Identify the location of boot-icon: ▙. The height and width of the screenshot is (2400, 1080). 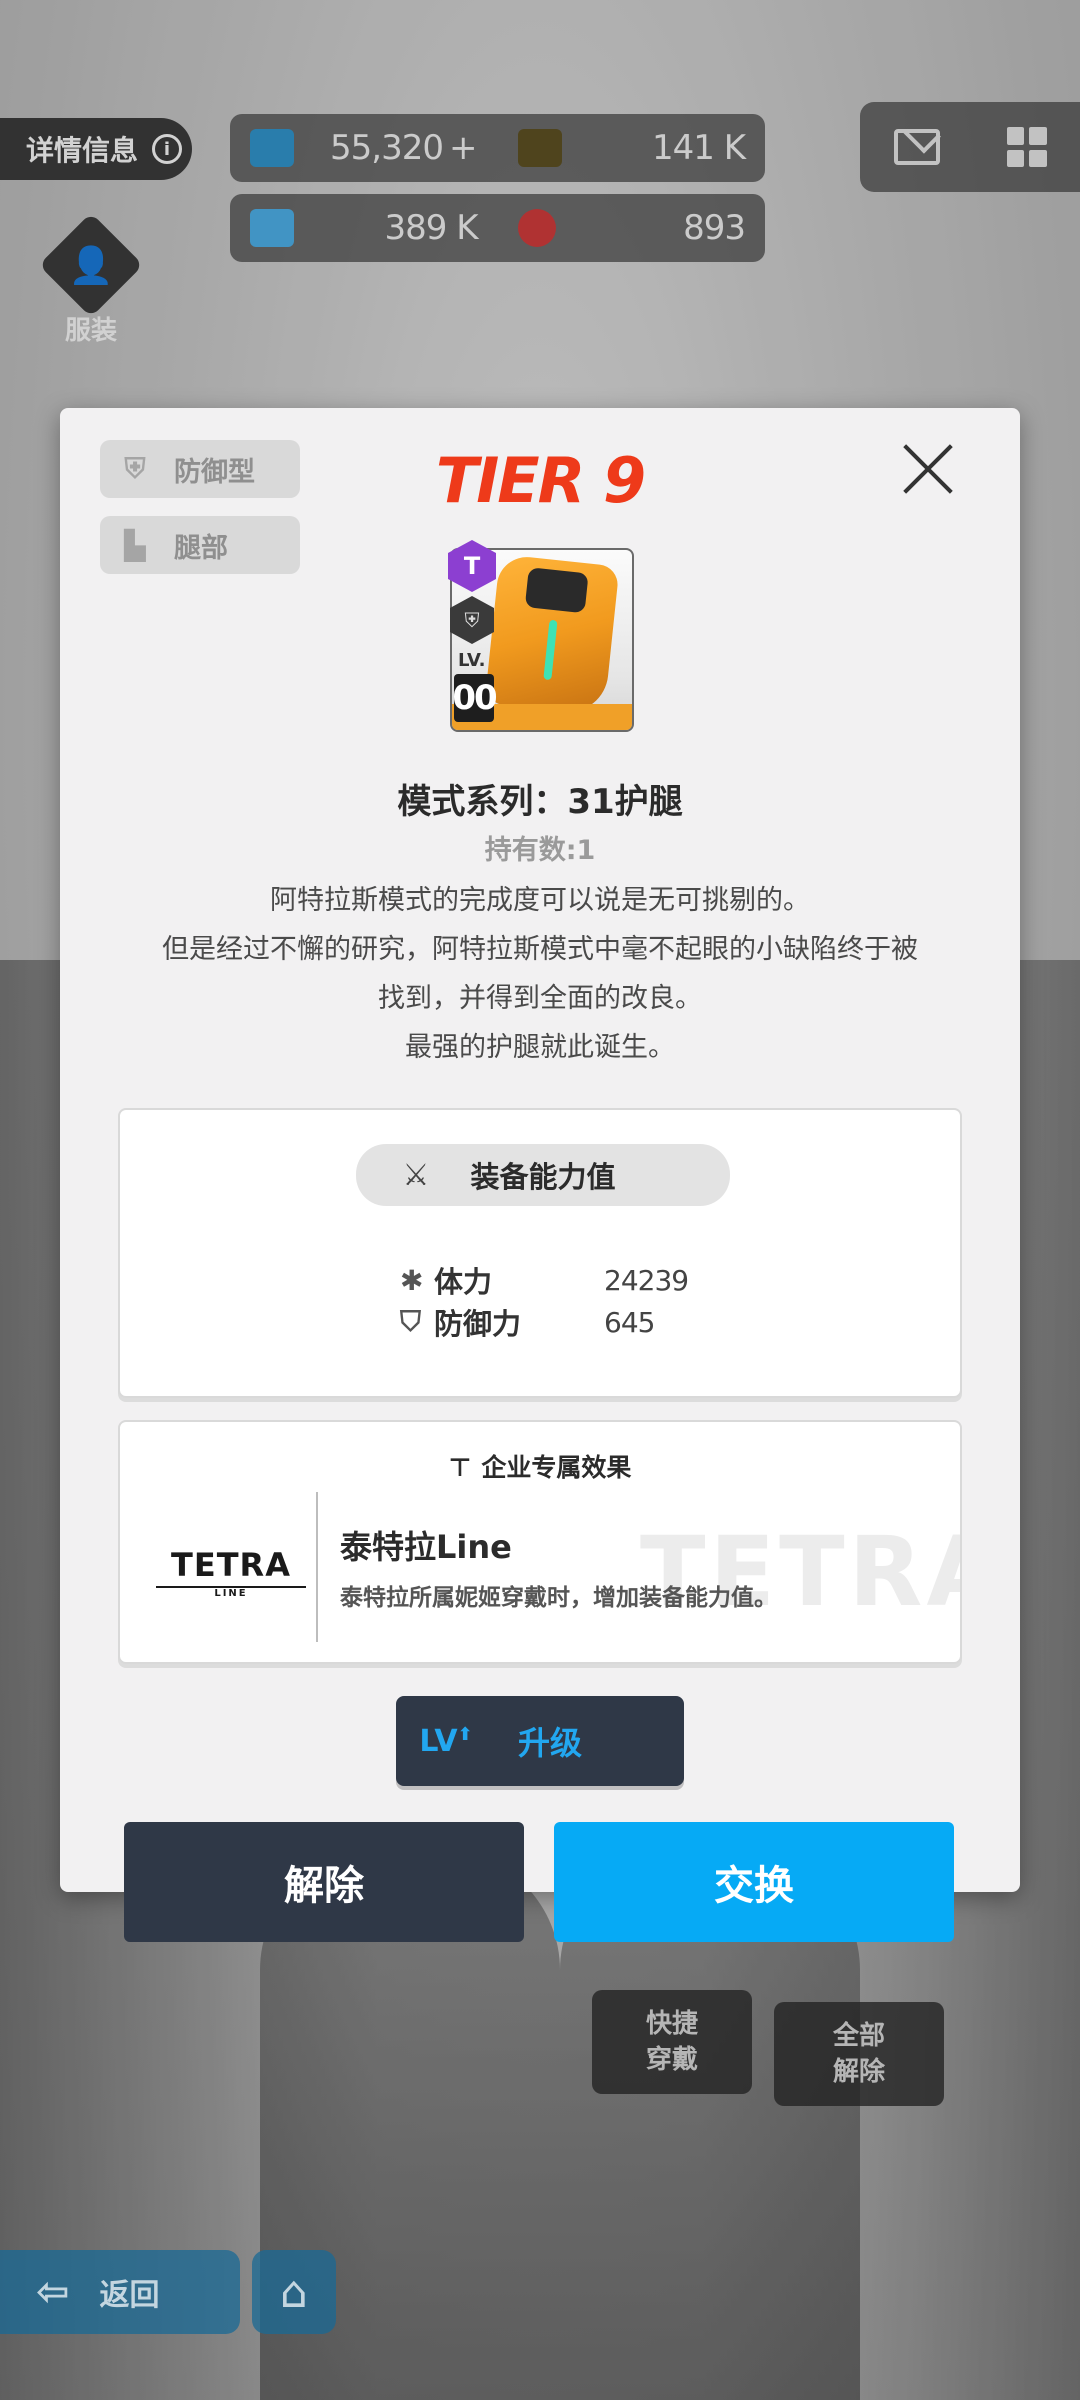
(135, 545).